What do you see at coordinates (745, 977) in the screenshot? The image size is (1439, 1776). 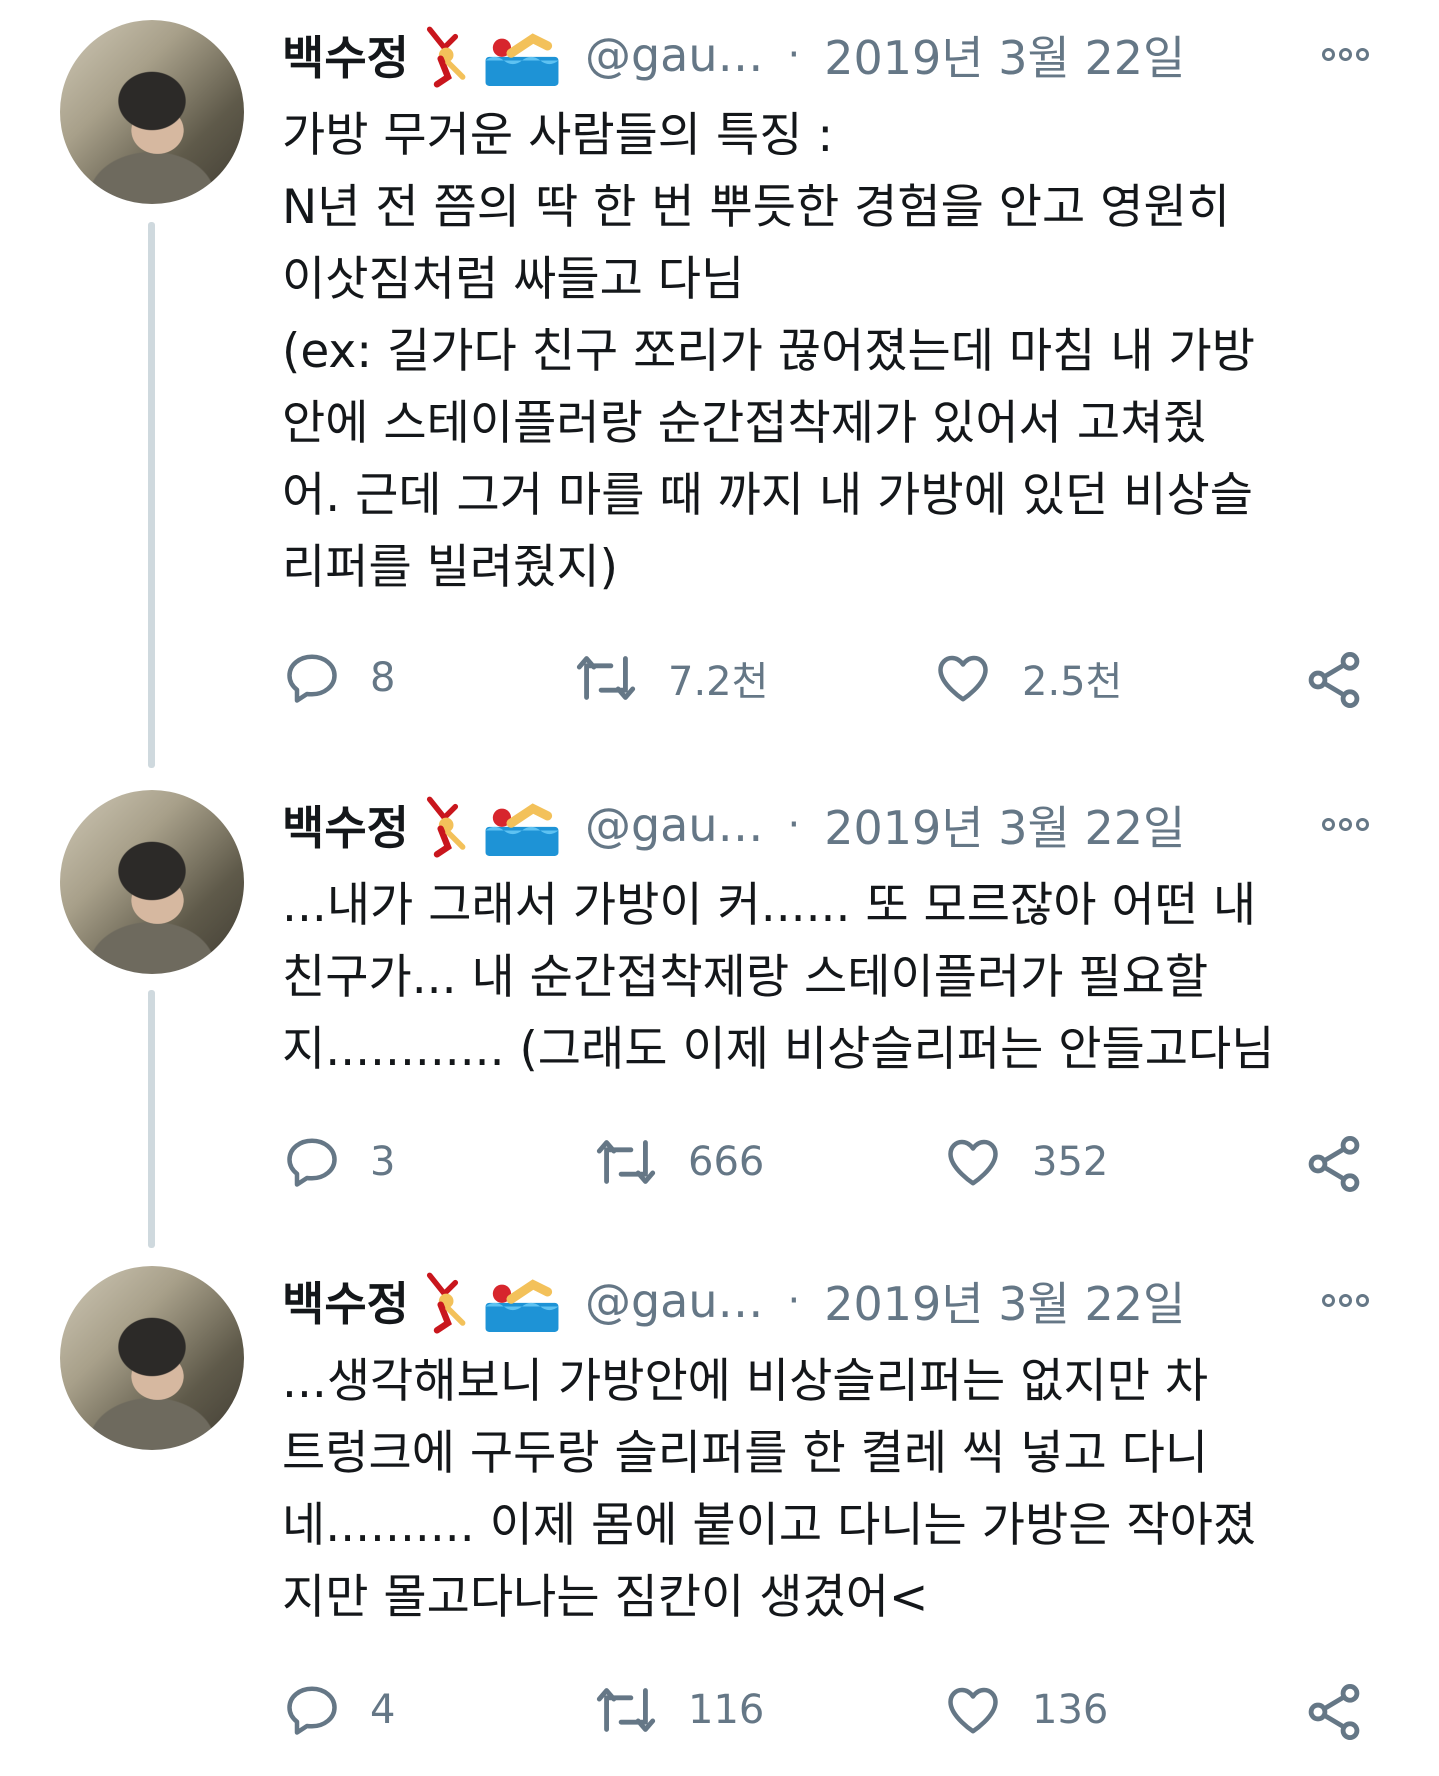 I see `tweet-text-line: 친구가... 내 순간접착제랑 스테이플러가 필요할` at bounding box center [745, 977].